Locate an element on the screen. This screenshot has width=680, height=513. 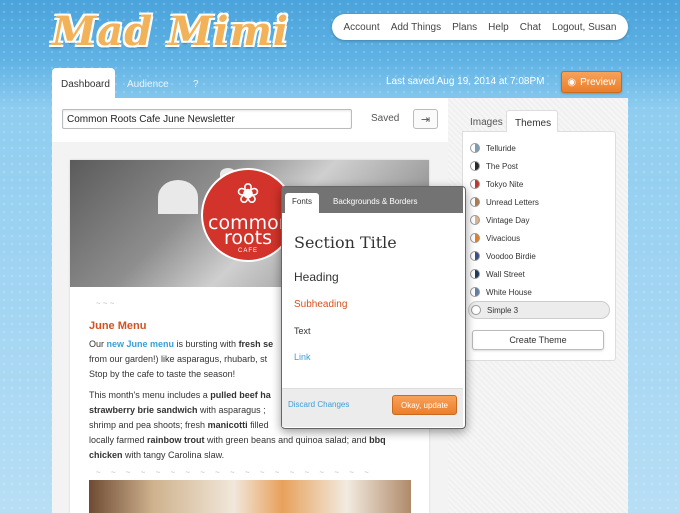
theme-name: Unread Letters is located at coordinates (512, 202).